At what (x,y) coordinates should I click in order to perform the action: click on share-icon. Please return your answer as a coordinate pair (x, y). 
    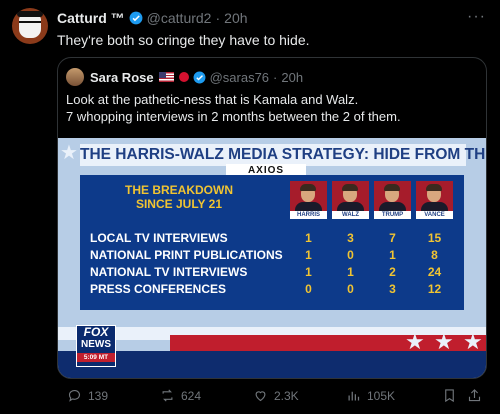
    Looking at the image, I should click on (474, 395).